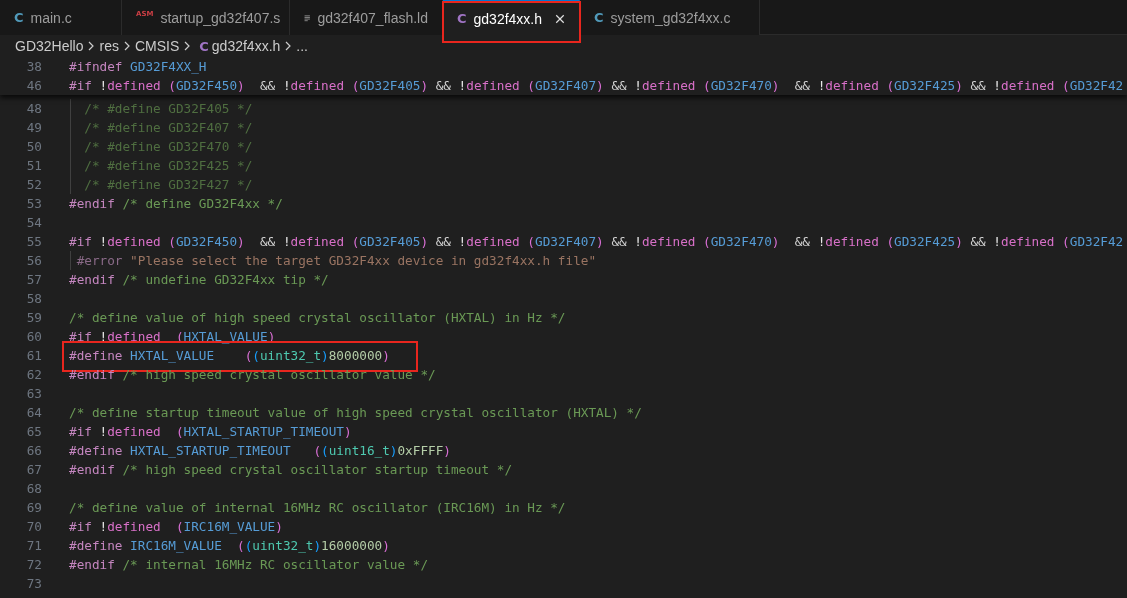  Describe the element at coordinates (33, 279) in the screenshot. I see `line-number: 57` at that location.